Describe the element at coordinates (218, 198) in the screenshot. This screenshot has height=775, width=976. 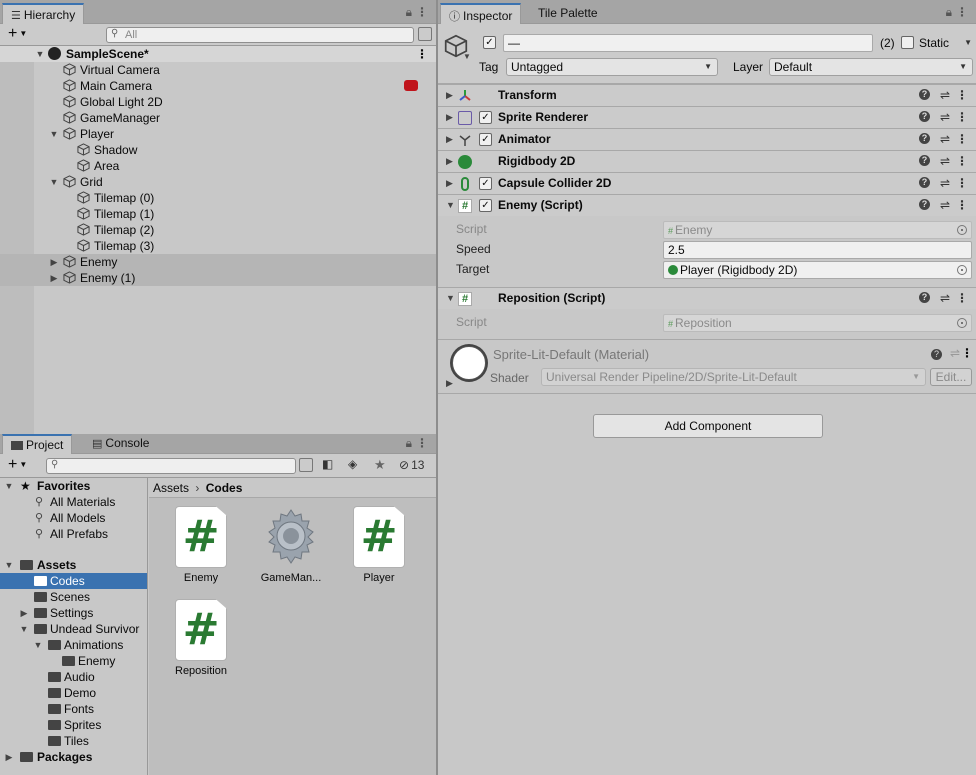
I see `hierarchy-item: Tilemap (0)` at that location.